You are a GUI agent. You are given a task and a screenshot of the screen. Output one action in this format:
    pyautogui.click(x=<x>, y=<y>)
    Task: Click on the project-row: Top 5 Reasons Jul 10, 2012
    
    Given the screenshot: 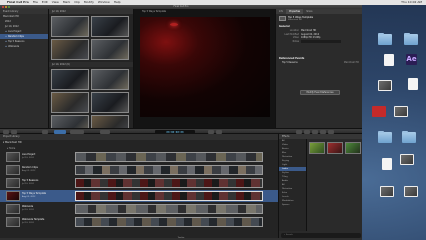 What is the action you would take?
    pyautogui.click(x=139, y=183)
    